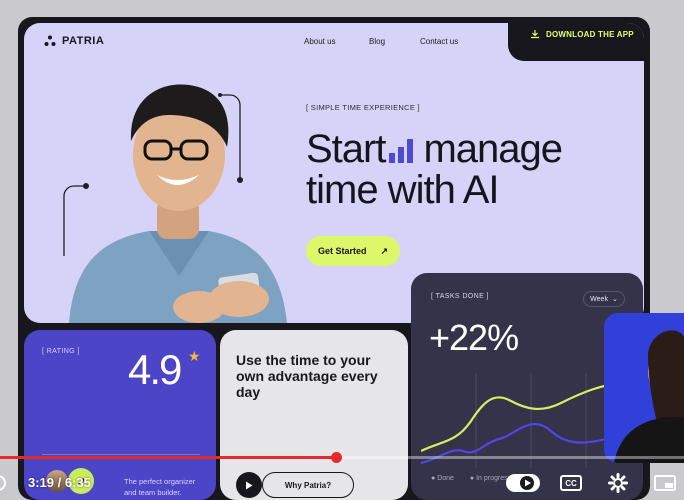 This screenshot has height=500, width=684. I want to click on legend-in-progress: ● In progress, so click(490, 478).